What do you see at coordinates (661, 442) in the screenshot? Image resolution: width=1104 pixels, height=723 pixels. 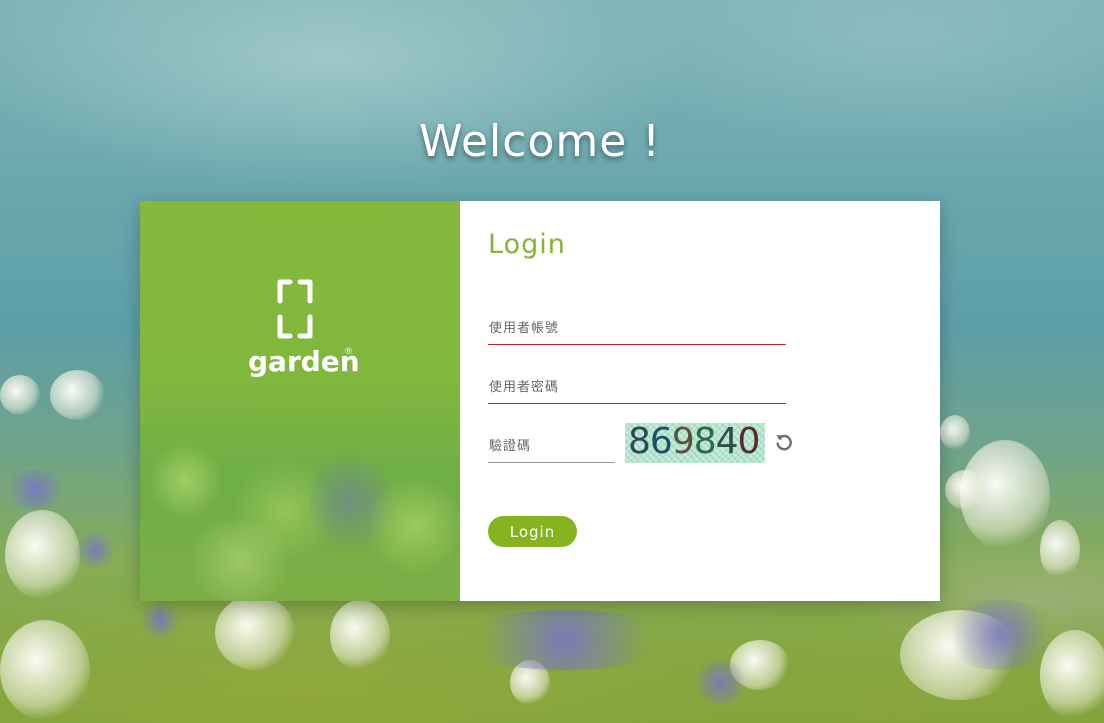 I see `captcha-digit: 6` at bounding box center [661, 442].